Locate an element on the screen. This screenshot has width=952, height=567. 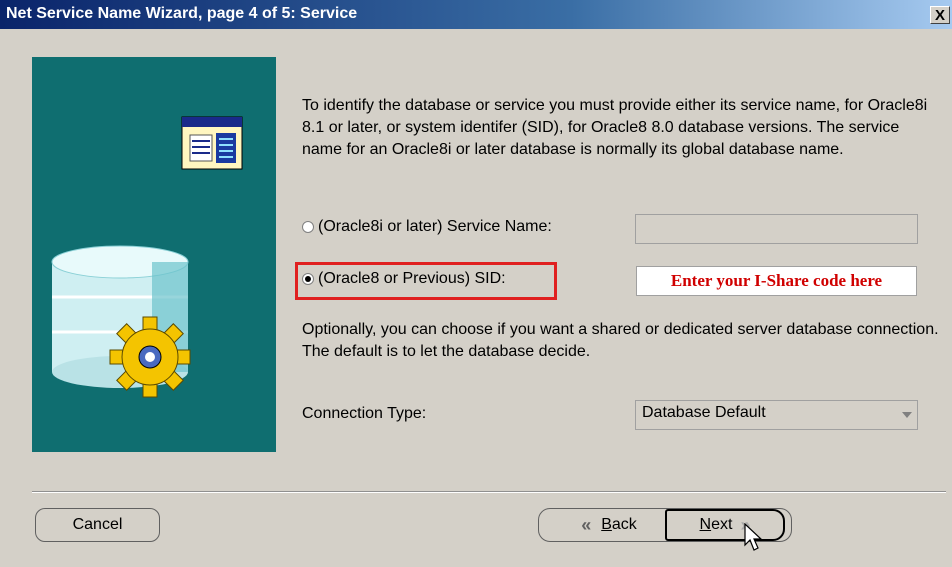
dropdown-arrow-icon is located at coordinates (907, 415).